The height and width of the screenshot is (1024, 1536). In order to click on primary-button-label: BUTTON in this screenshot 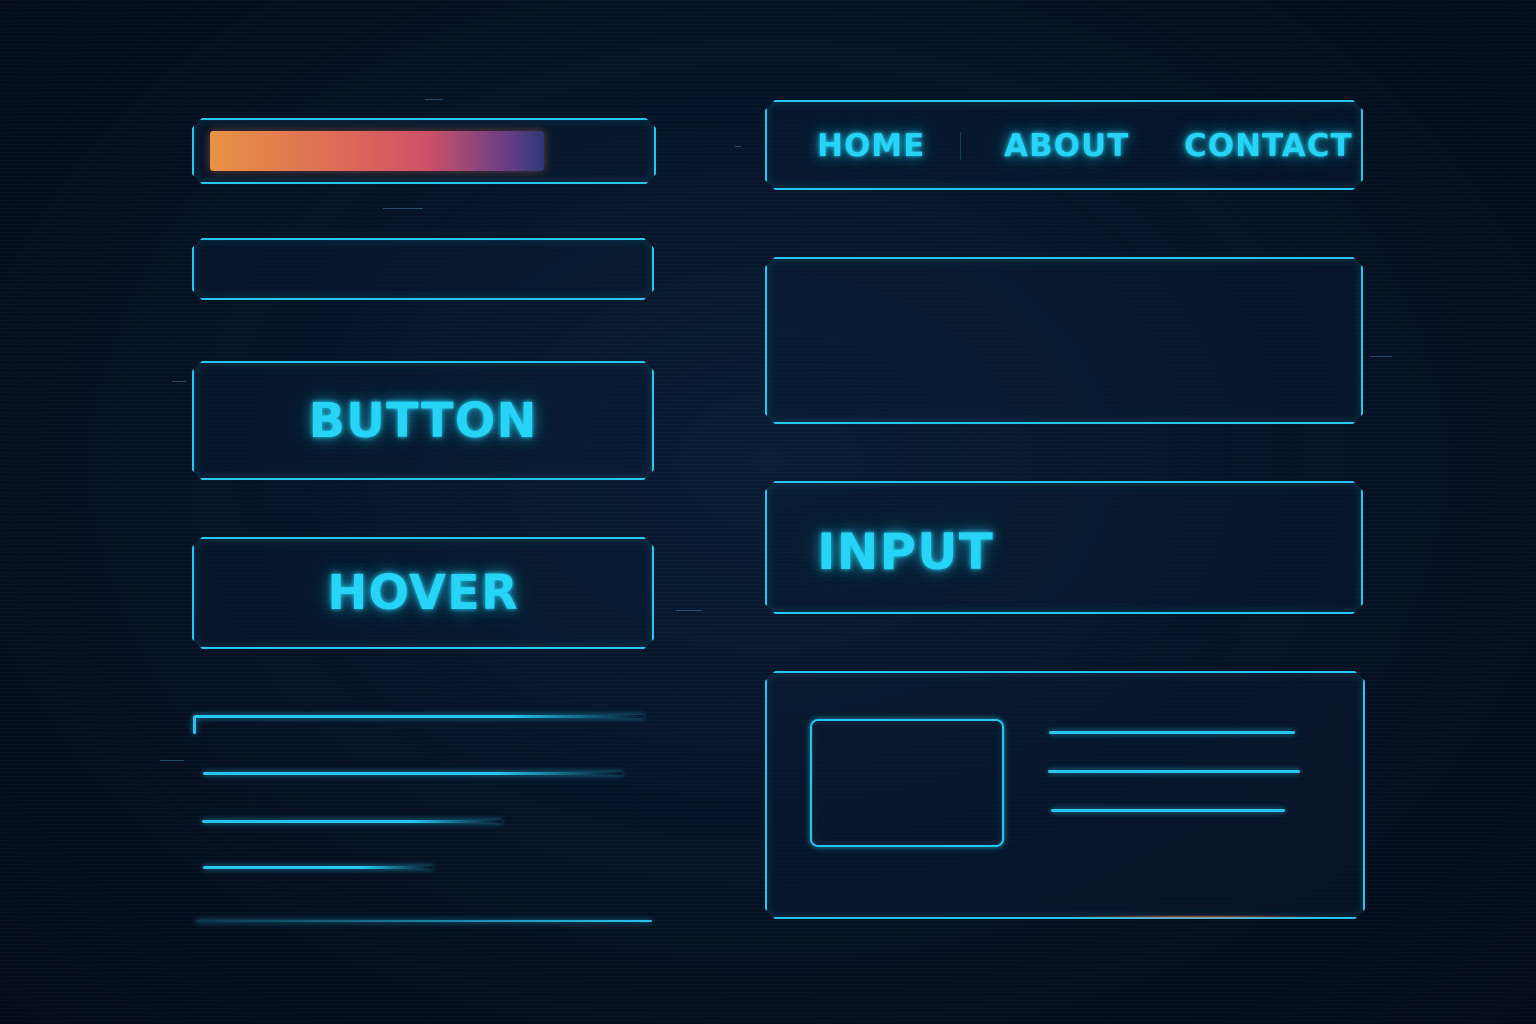, I will do `click(423, 420)`.